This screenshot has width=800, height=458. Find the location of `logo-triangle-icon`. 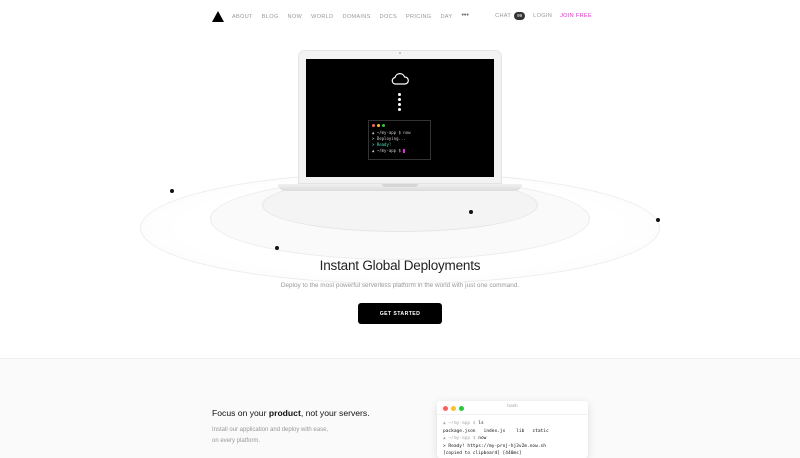

logo-triangle-icon is located at coordinates (218, 16).